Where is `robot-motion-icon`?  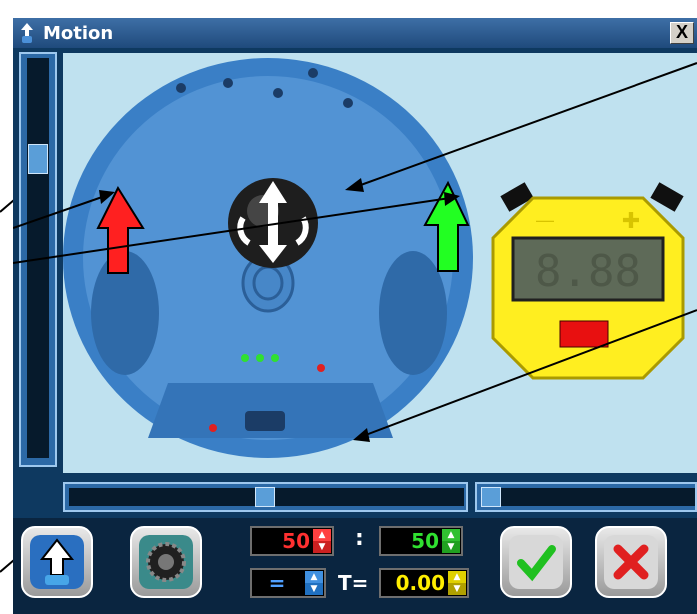
robot-motion-icon is located at coordinates (57, 562).